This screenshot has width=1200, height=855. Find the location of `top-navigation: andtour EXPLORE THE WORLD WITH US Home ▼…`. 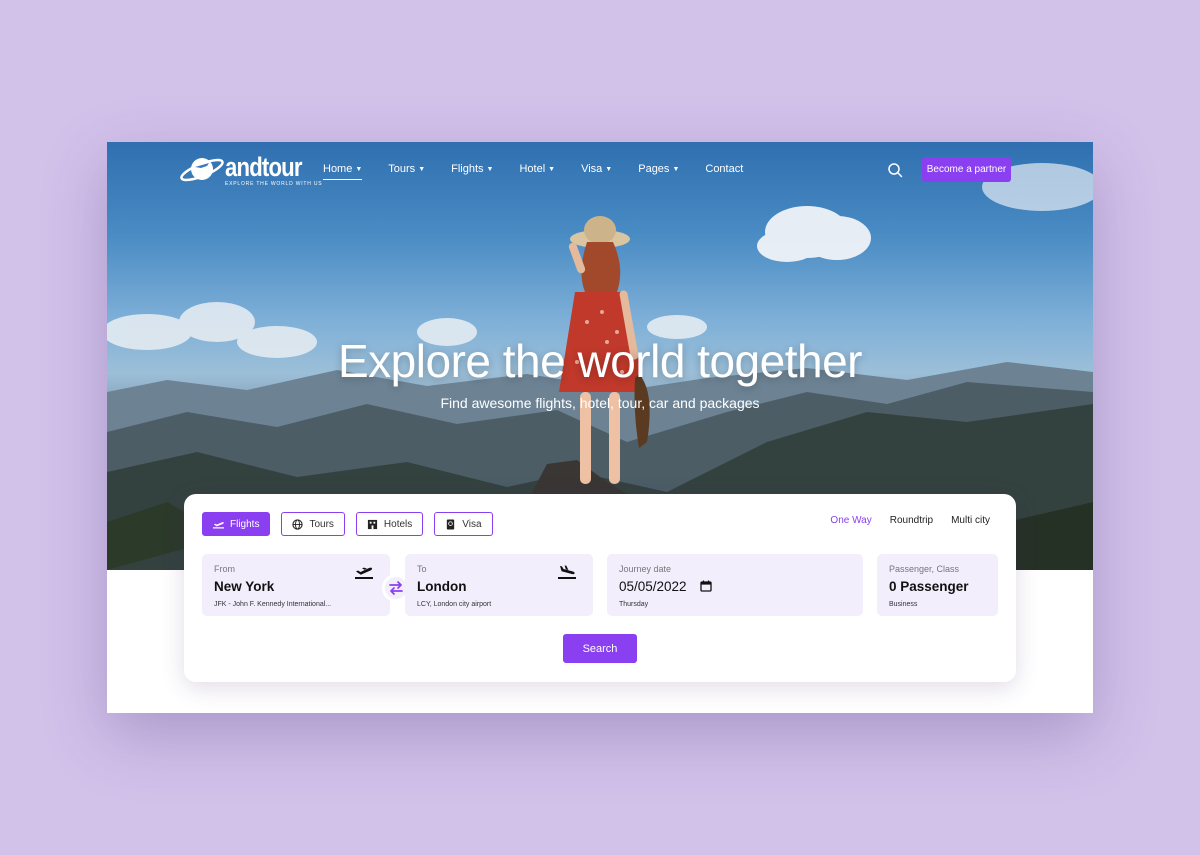

top-navigation: andtour EXPLORE THE WORLD WITH US Home ▼… is located at coordinates (600, 172).